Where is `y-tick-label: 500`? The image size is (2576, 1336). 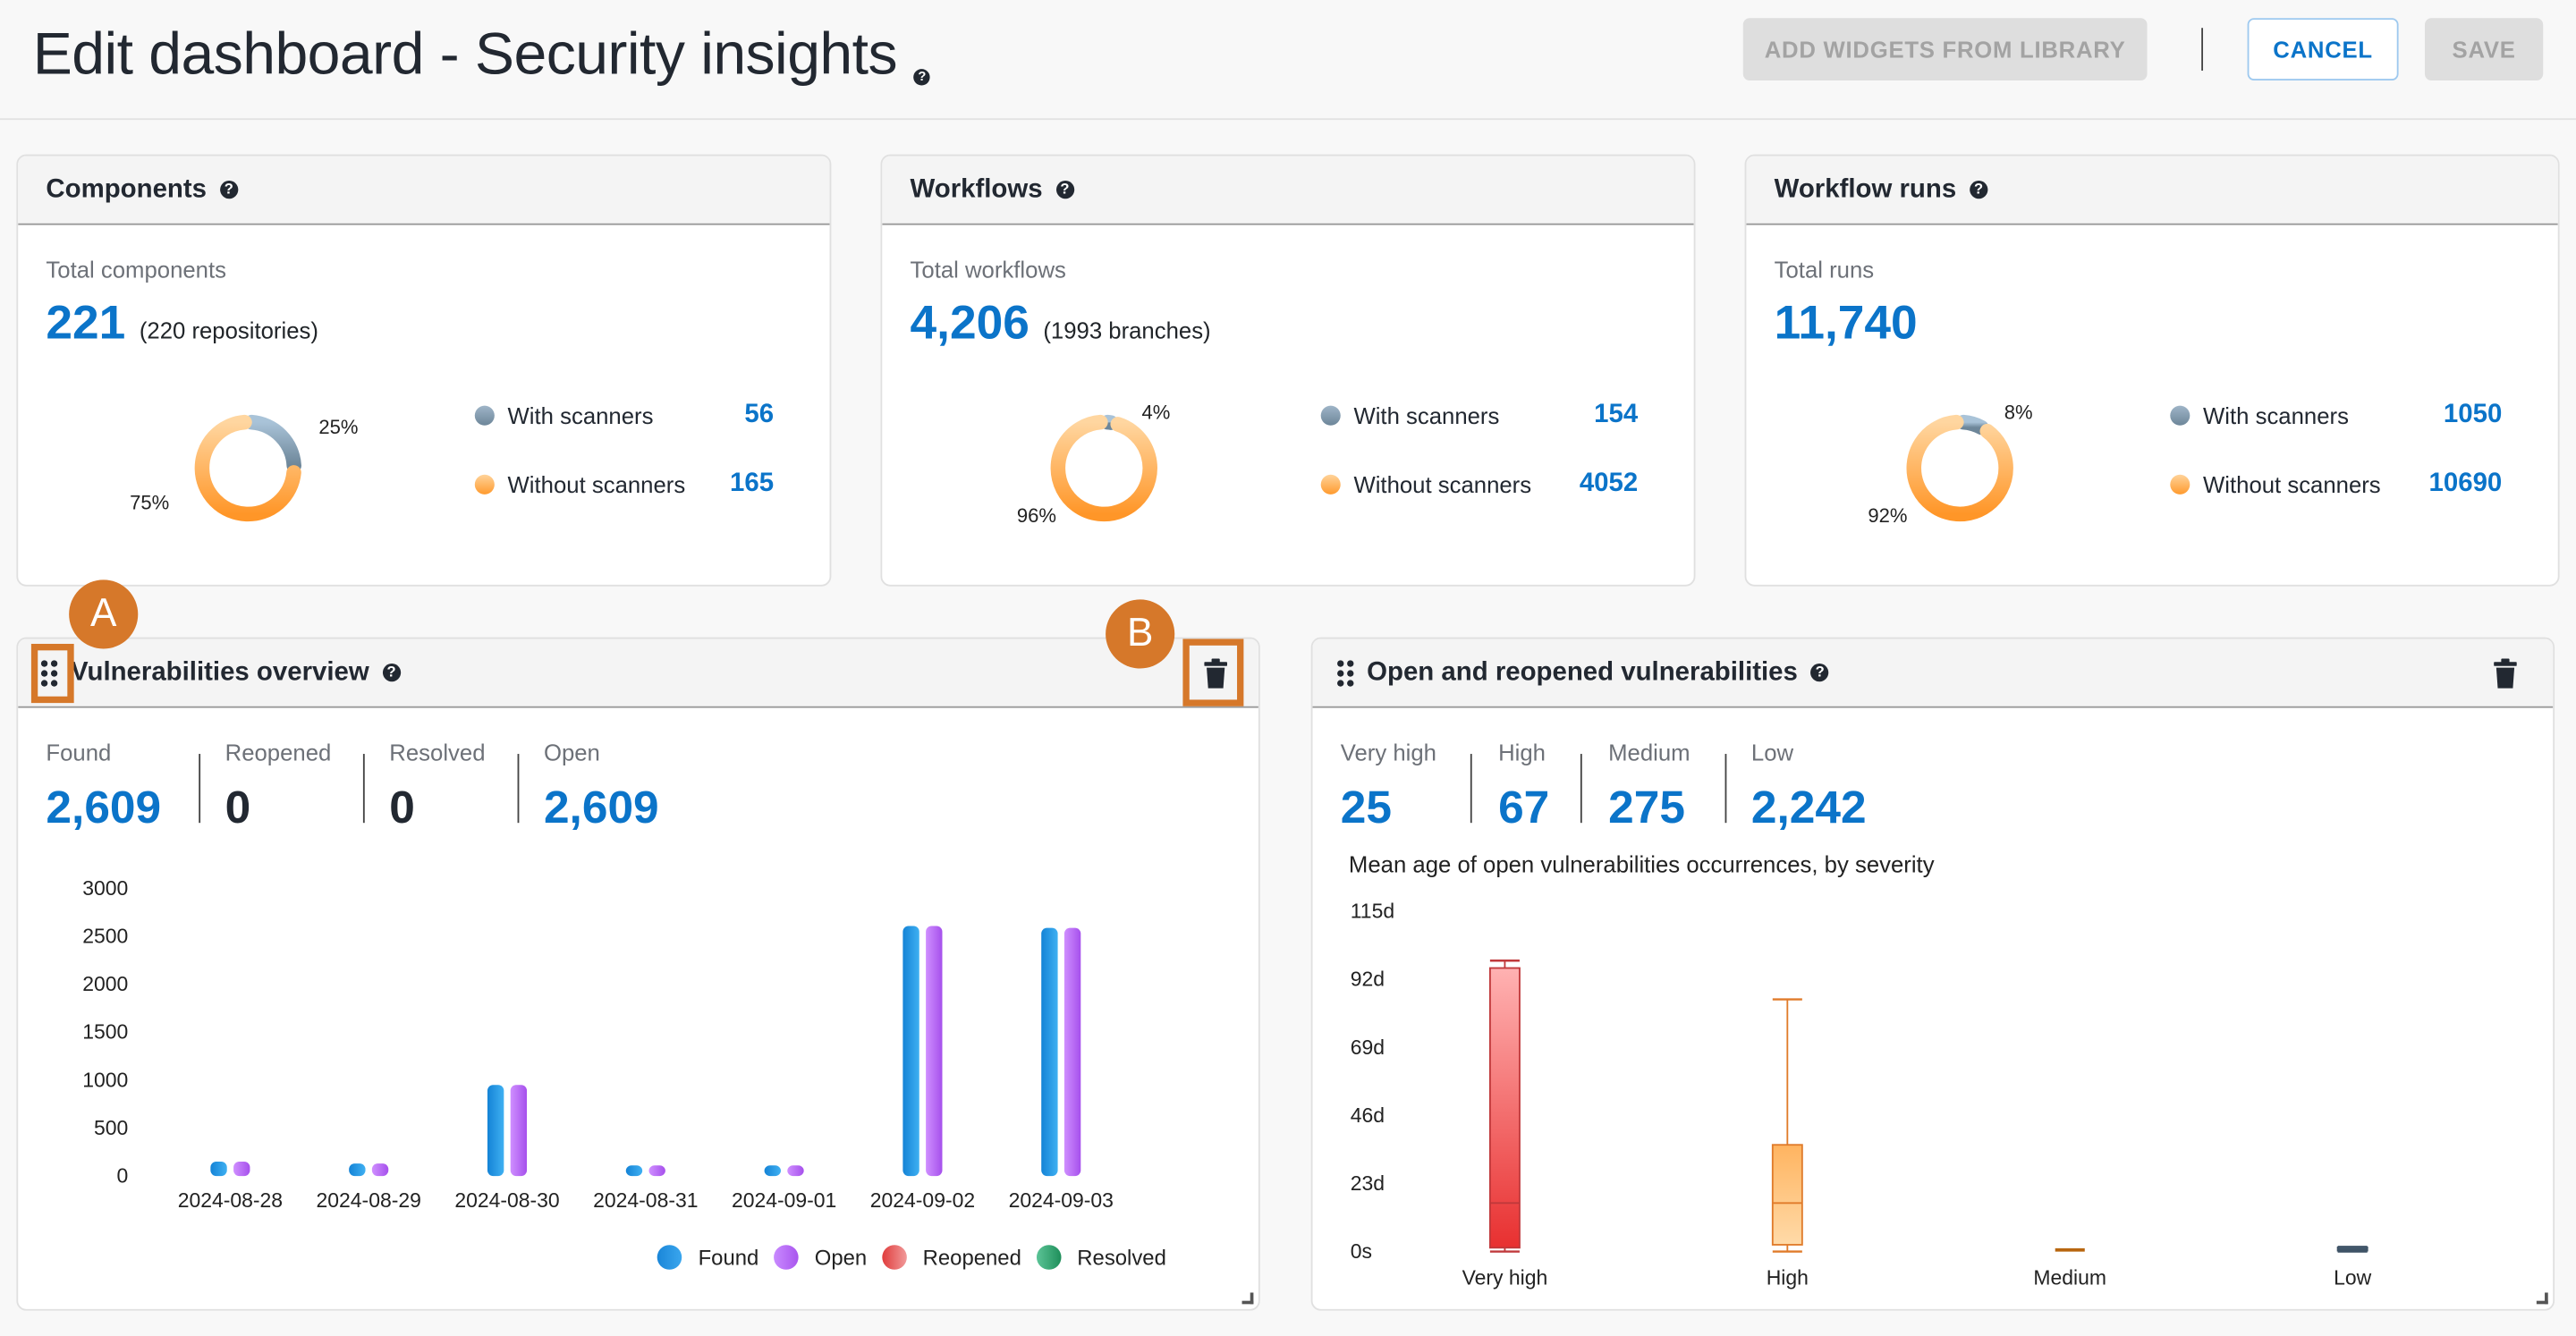
y-tick-label: 500 is located at coordinates (111, 1127).